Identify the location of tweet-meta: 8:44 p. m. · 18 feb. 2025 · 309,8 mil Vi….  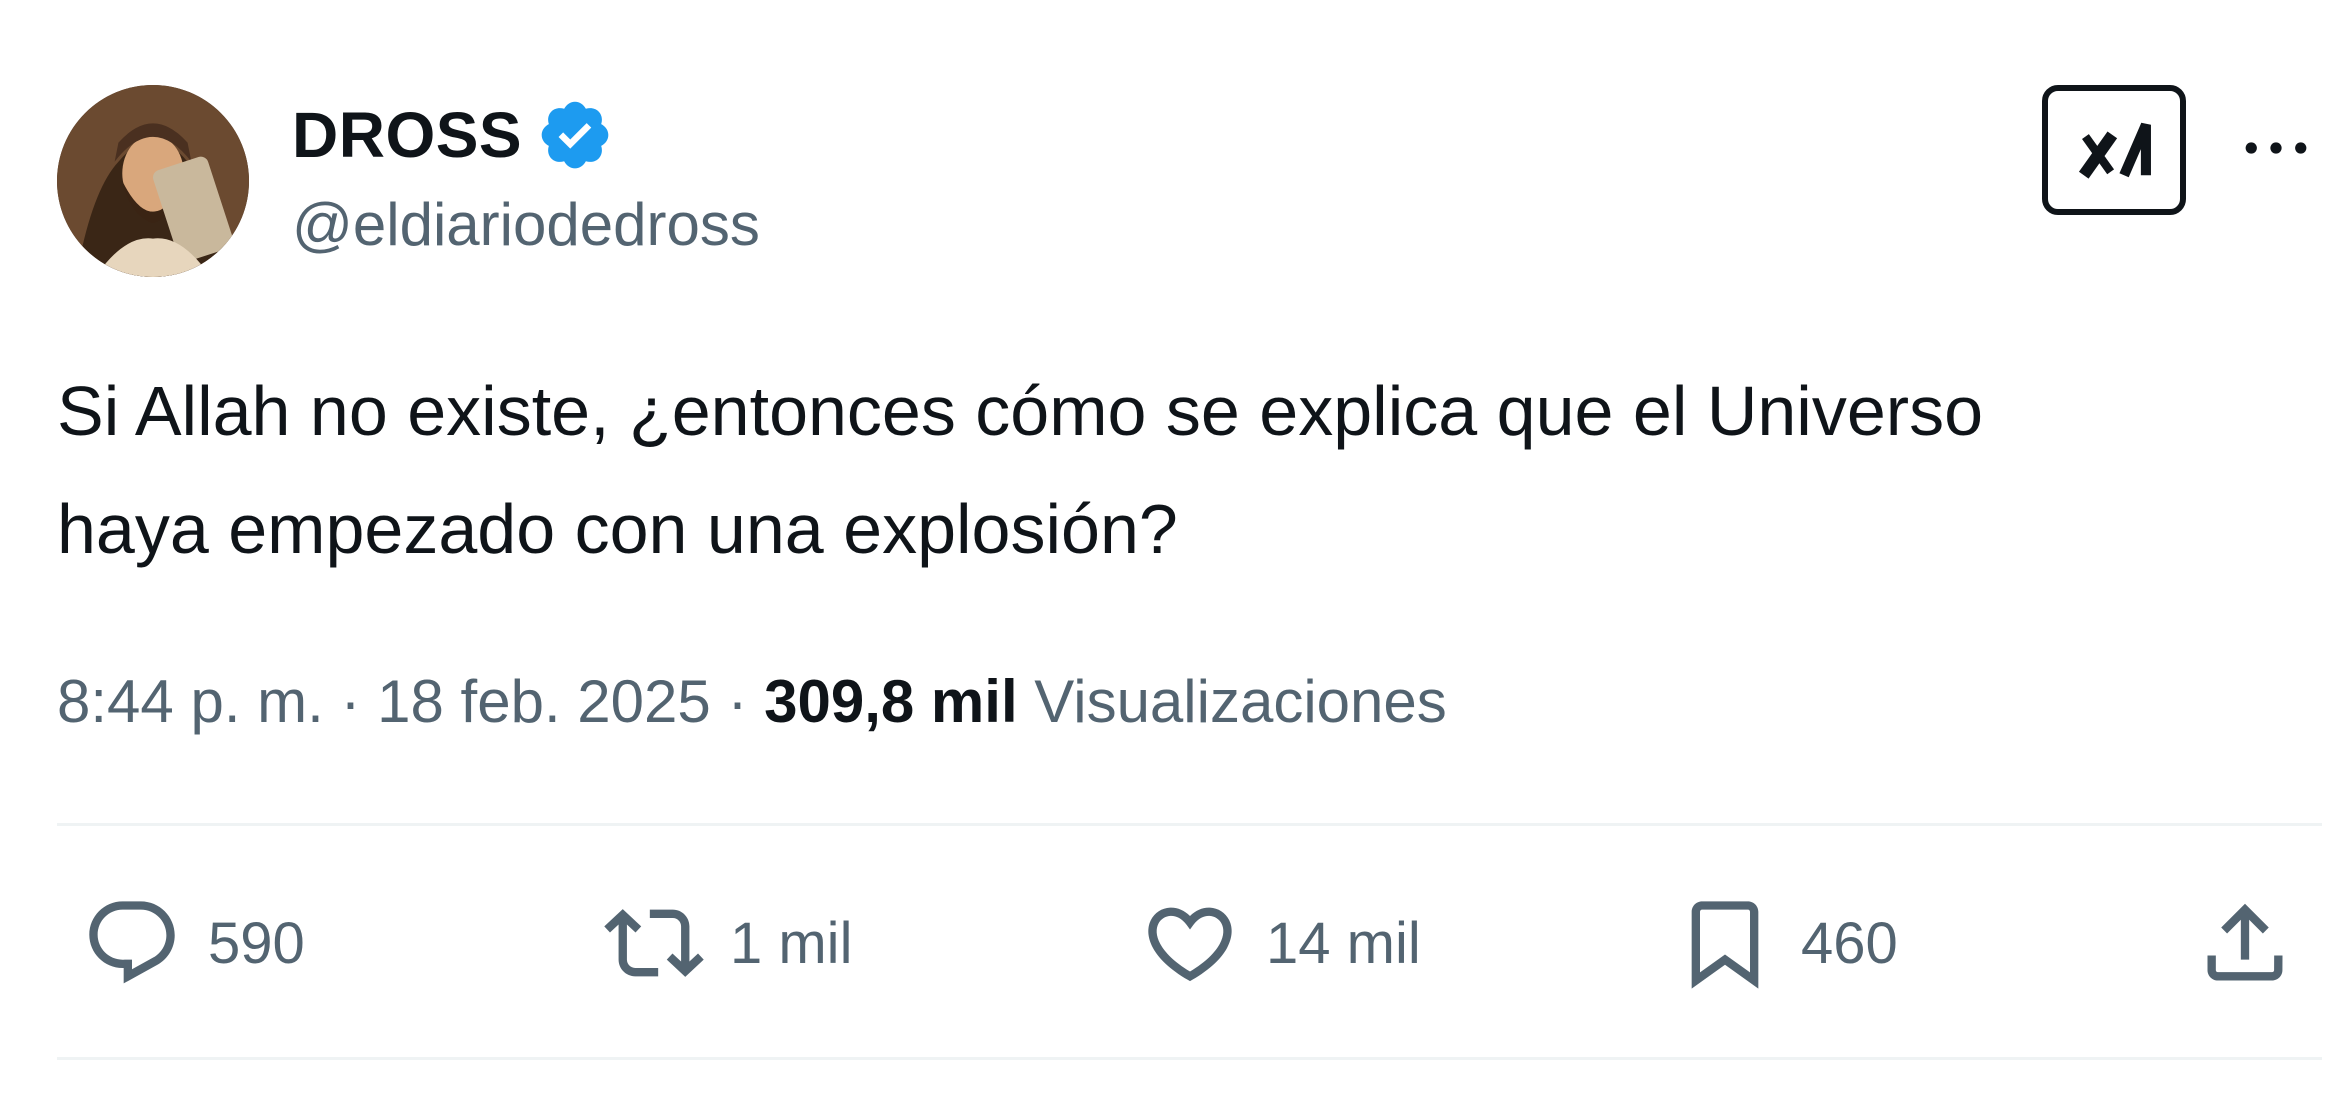
(752, 702).